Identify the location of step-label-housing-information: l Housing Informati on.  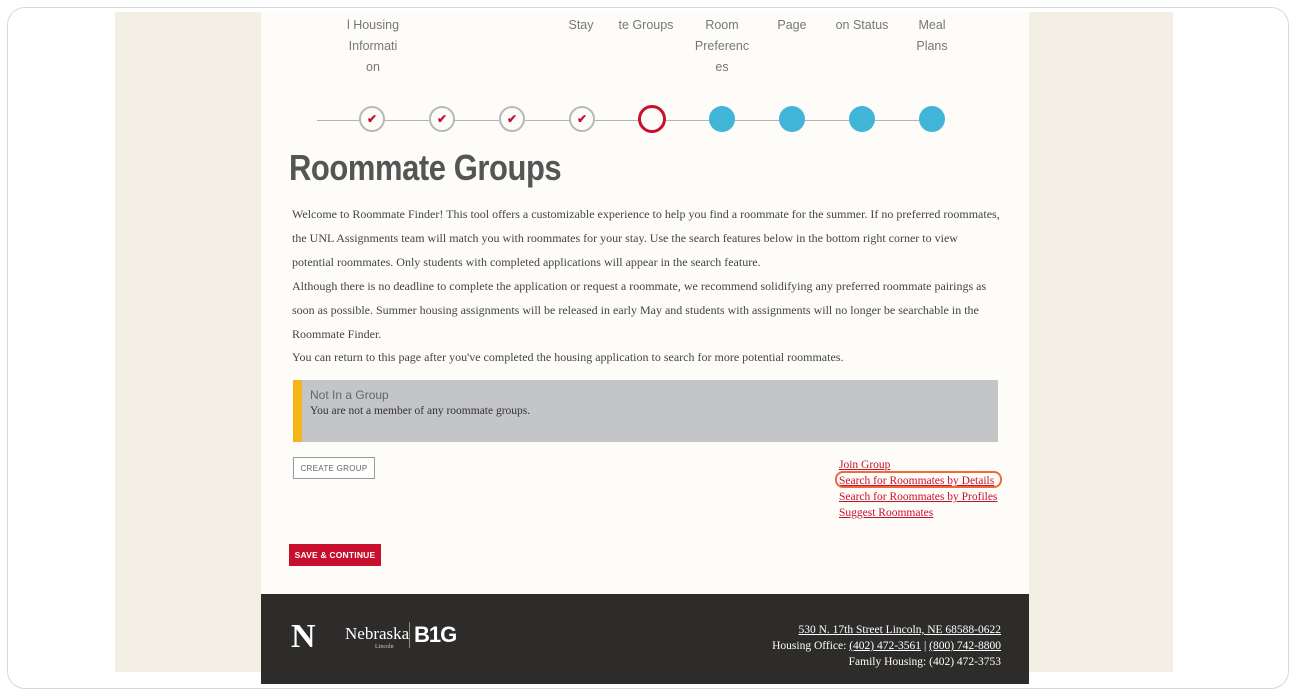
(373, 46).